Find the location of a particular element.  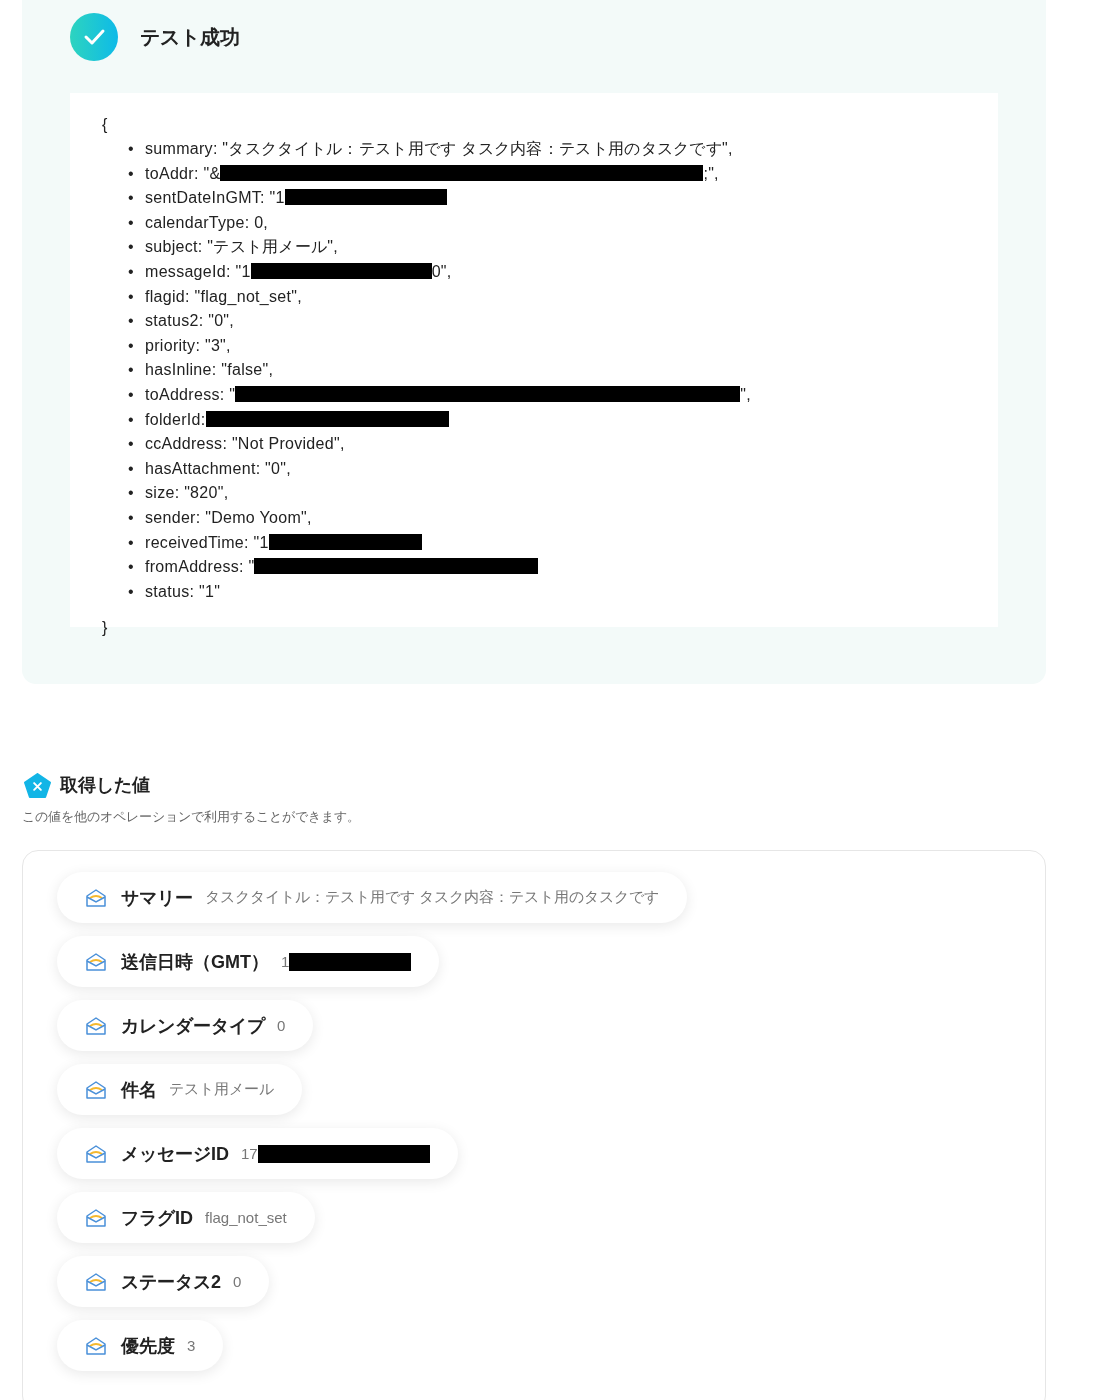

brace: { is located at coordinates (105, 125).